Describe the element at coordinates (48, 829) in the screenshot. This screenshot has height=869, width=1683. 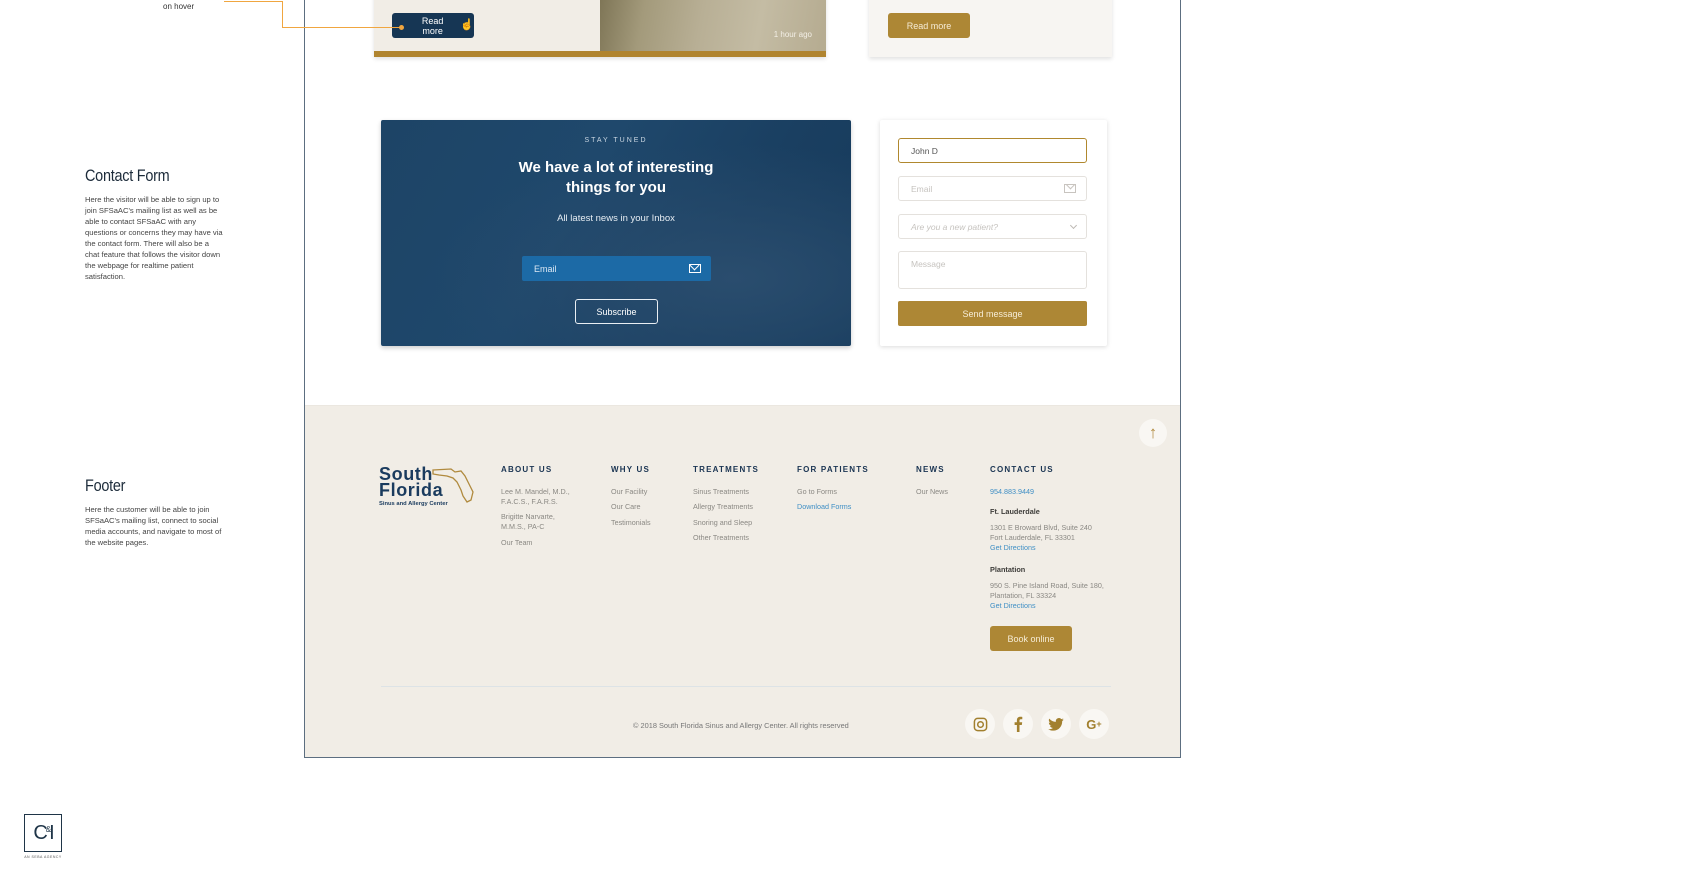
I see `agency-logo-amp: &` at that location.